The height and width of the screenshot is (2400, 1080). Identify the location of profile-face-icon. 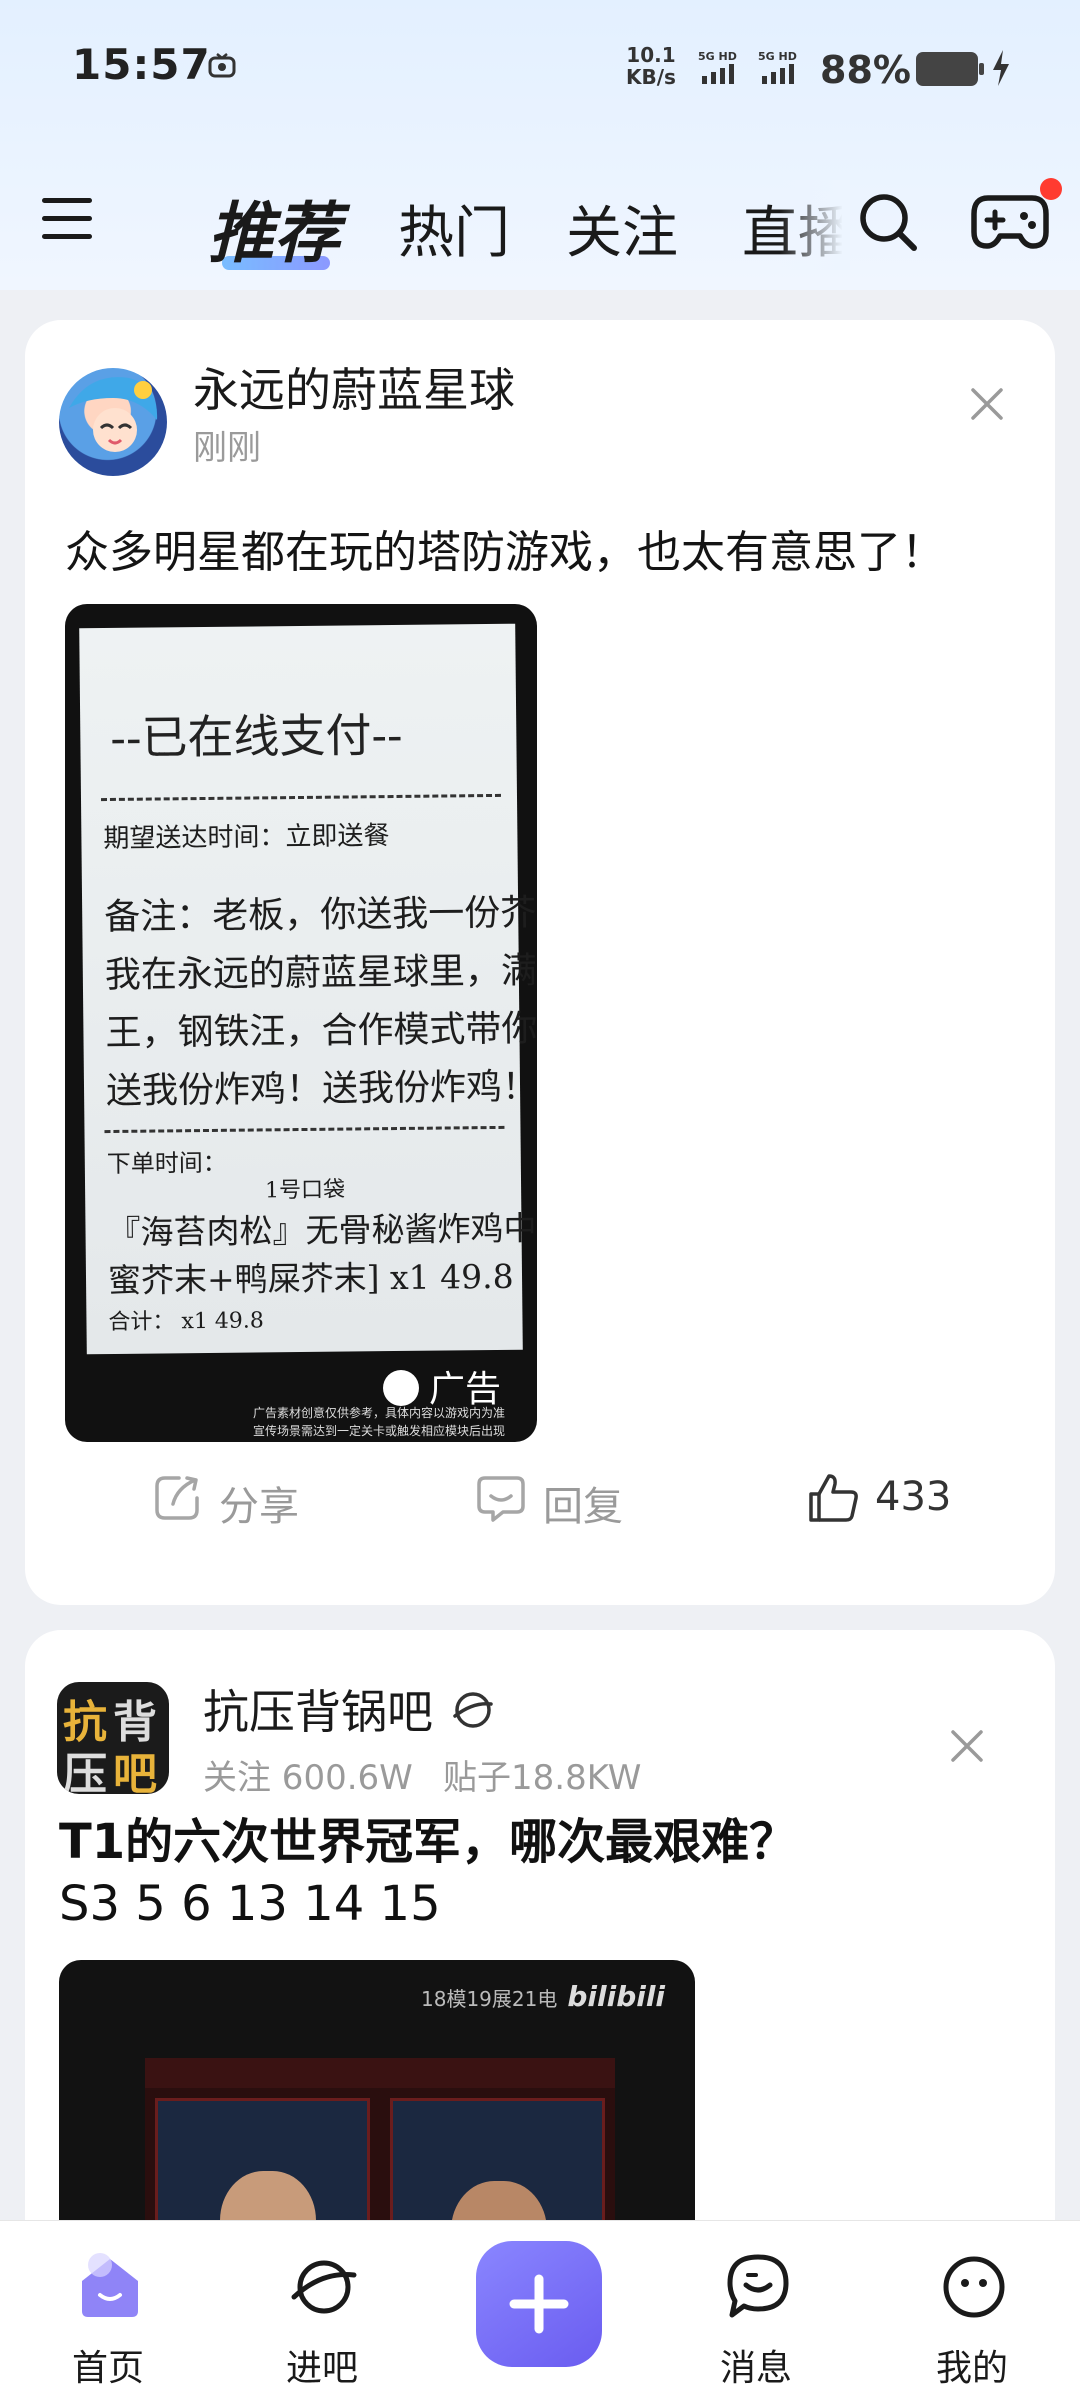
(974, 2287).